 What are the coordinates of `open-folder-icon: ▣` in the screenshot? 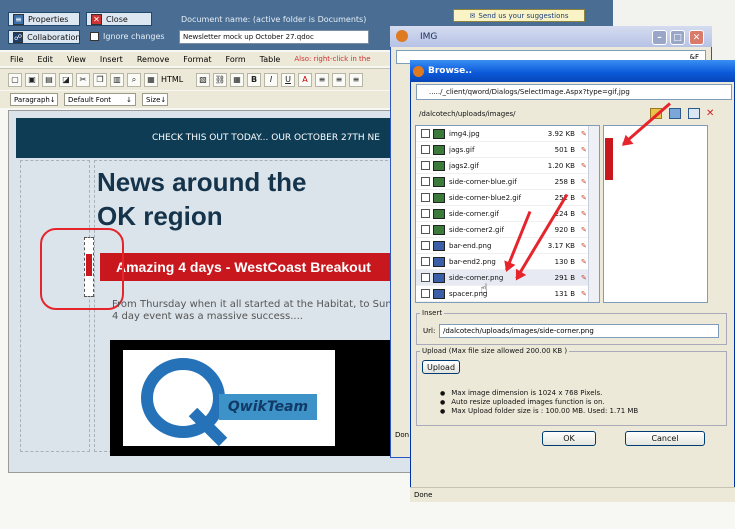 It's located at (32, 79).